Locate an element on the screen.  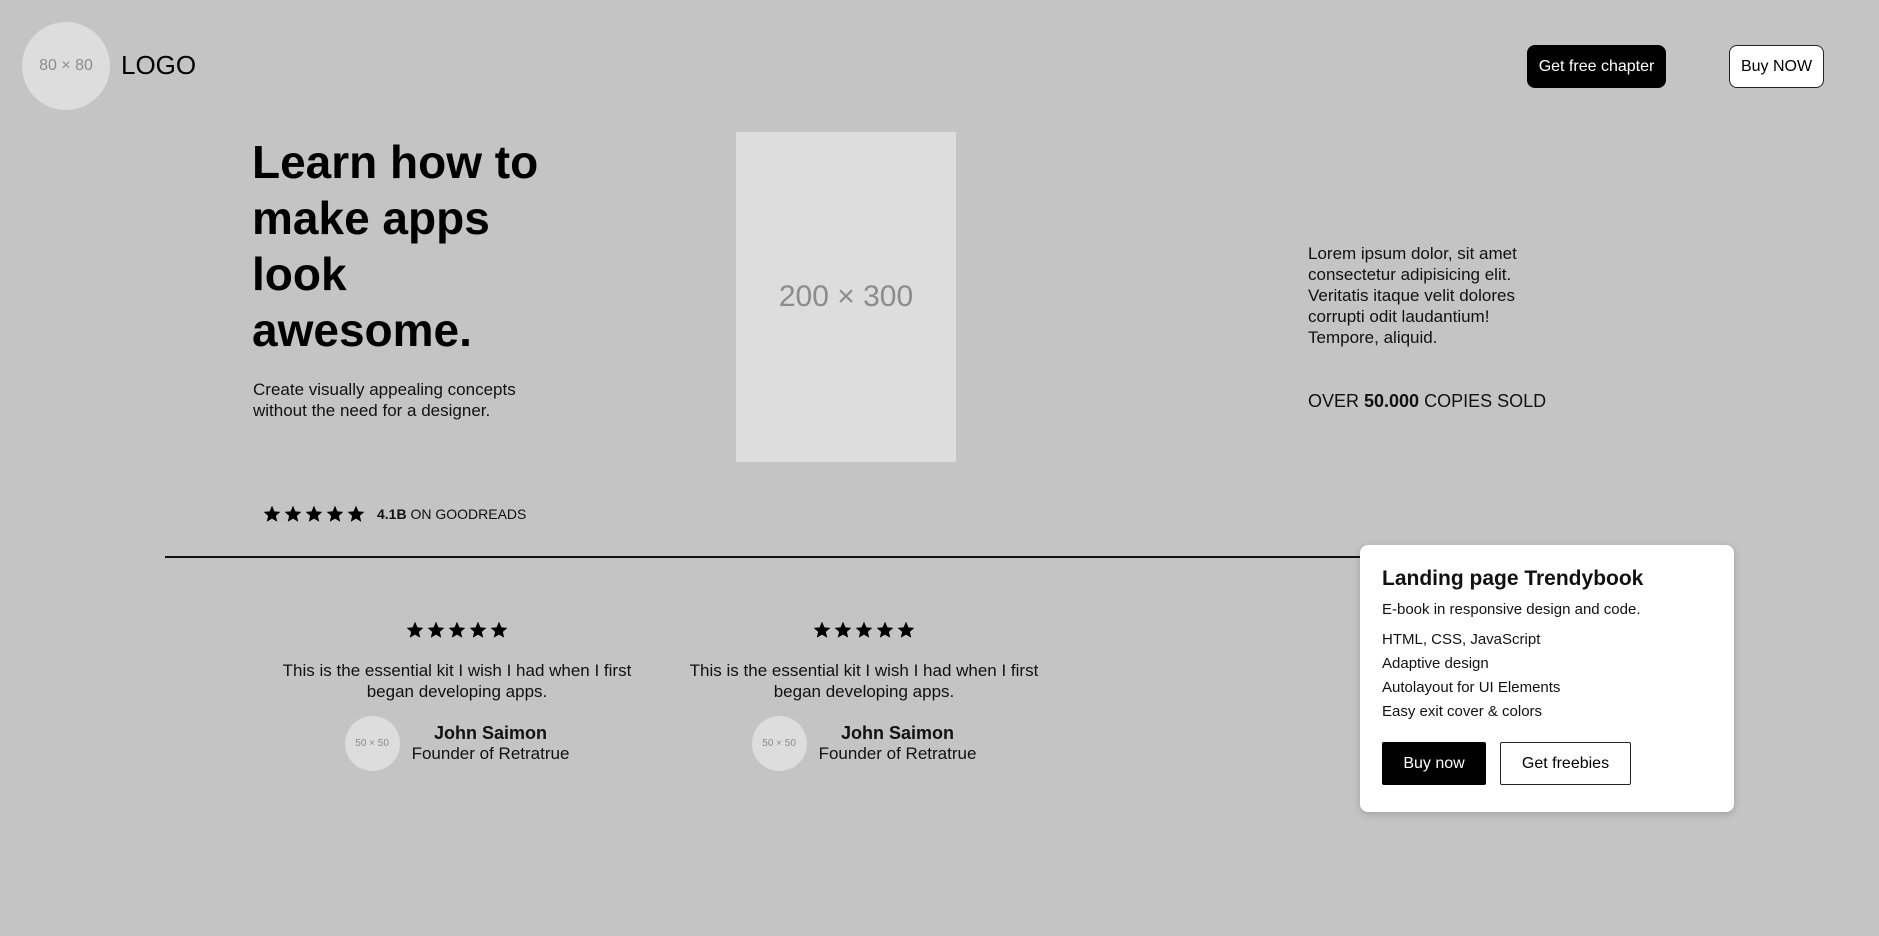
goodreads-rating: 4.1B ON GOODREADS is located at coordinates (394, 514).